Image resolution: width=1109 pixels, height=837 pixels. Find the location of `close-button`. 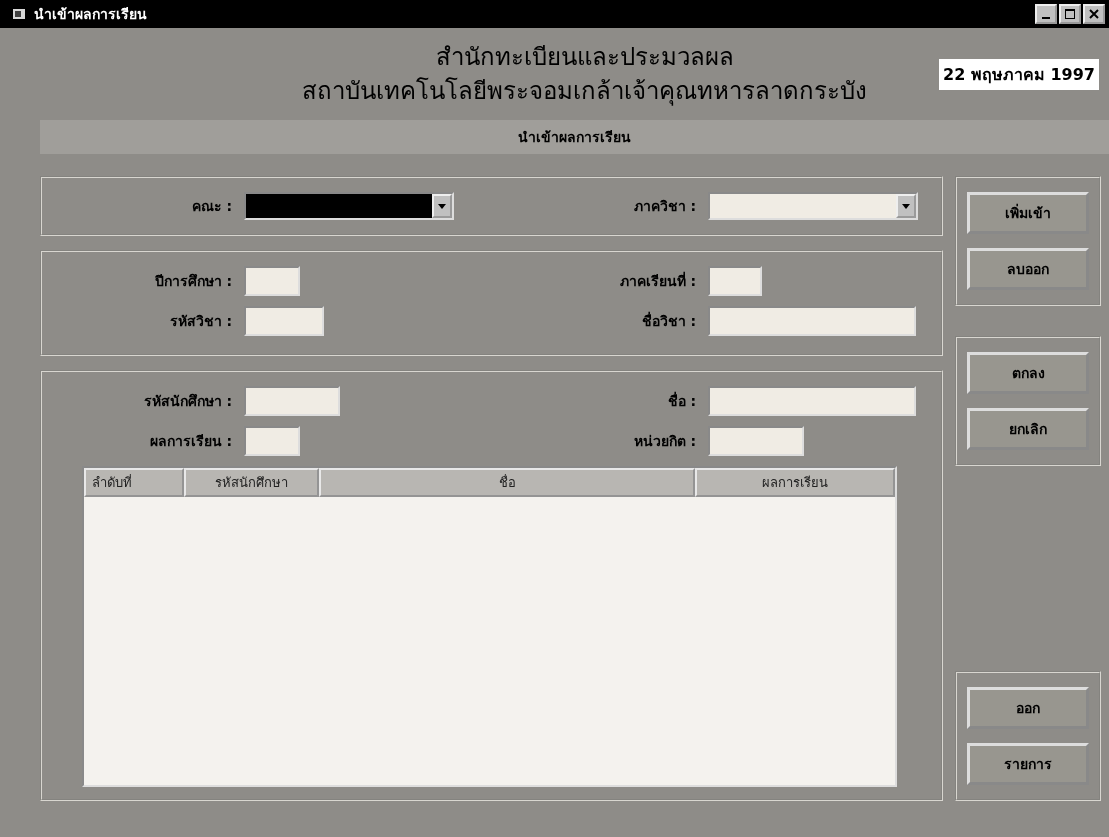

close-button is located at coordinates (1094, 14).